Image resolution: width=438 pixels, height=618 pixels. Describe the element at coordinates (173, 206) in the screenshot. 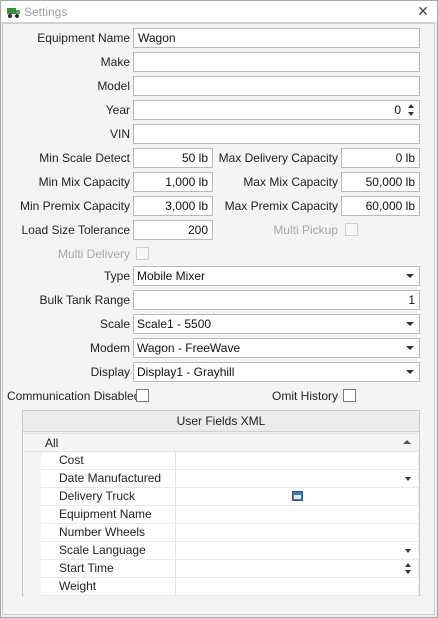

I see `min-premix-capacity-input: 3,000 lb` at that location.